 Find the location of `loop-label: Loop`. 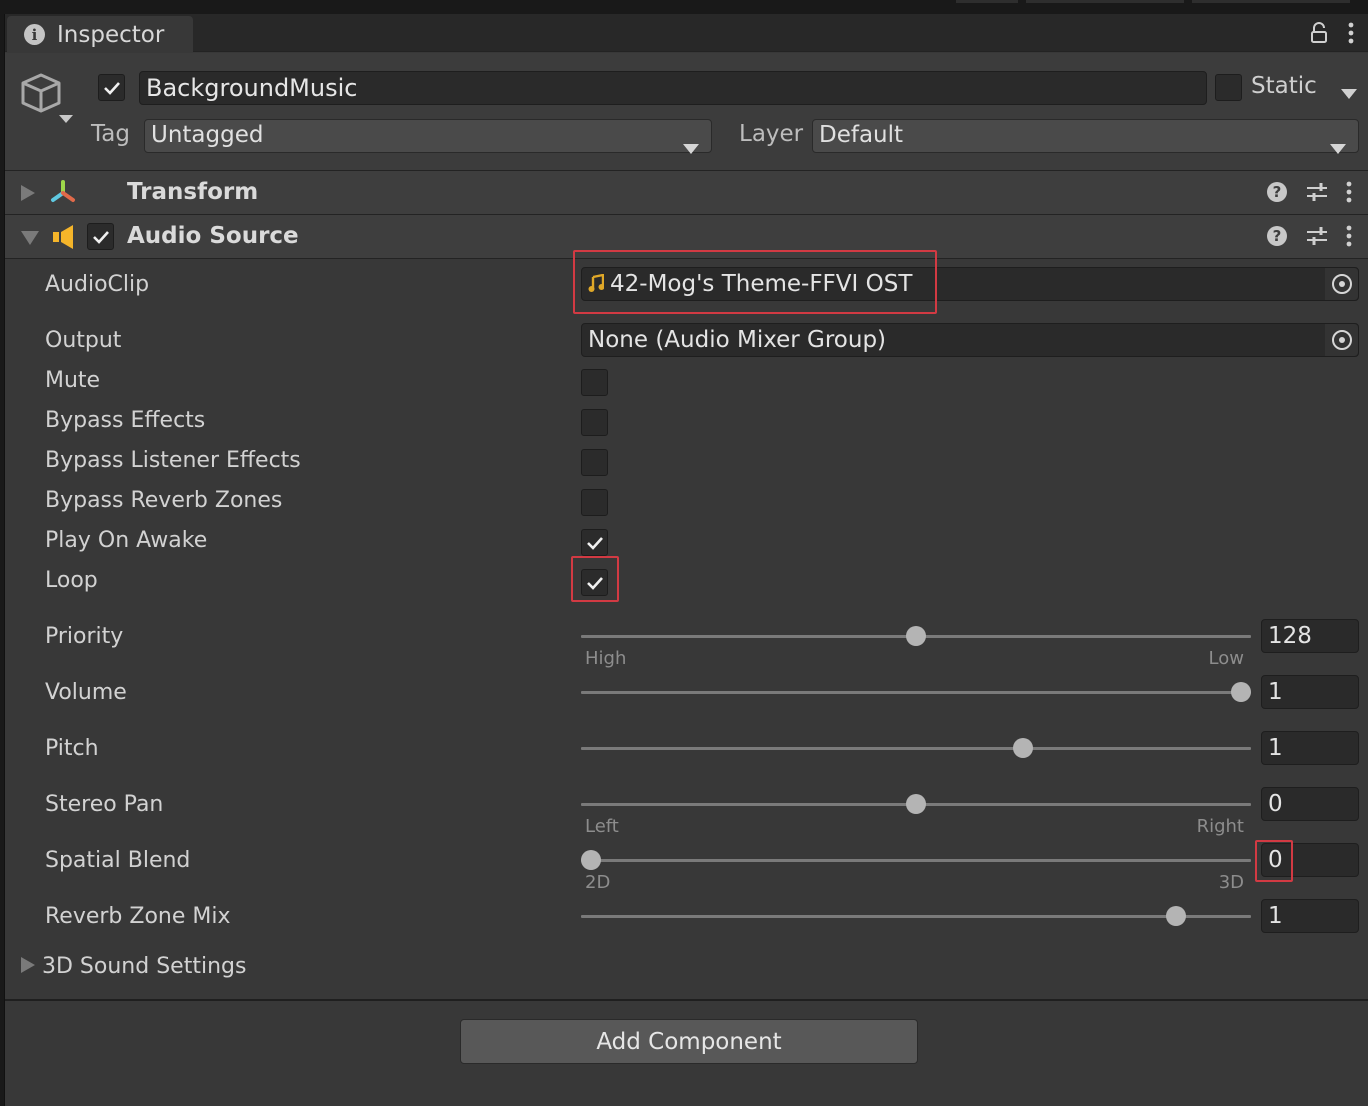

loop-label: Loop is located at coordinates (71, 580).